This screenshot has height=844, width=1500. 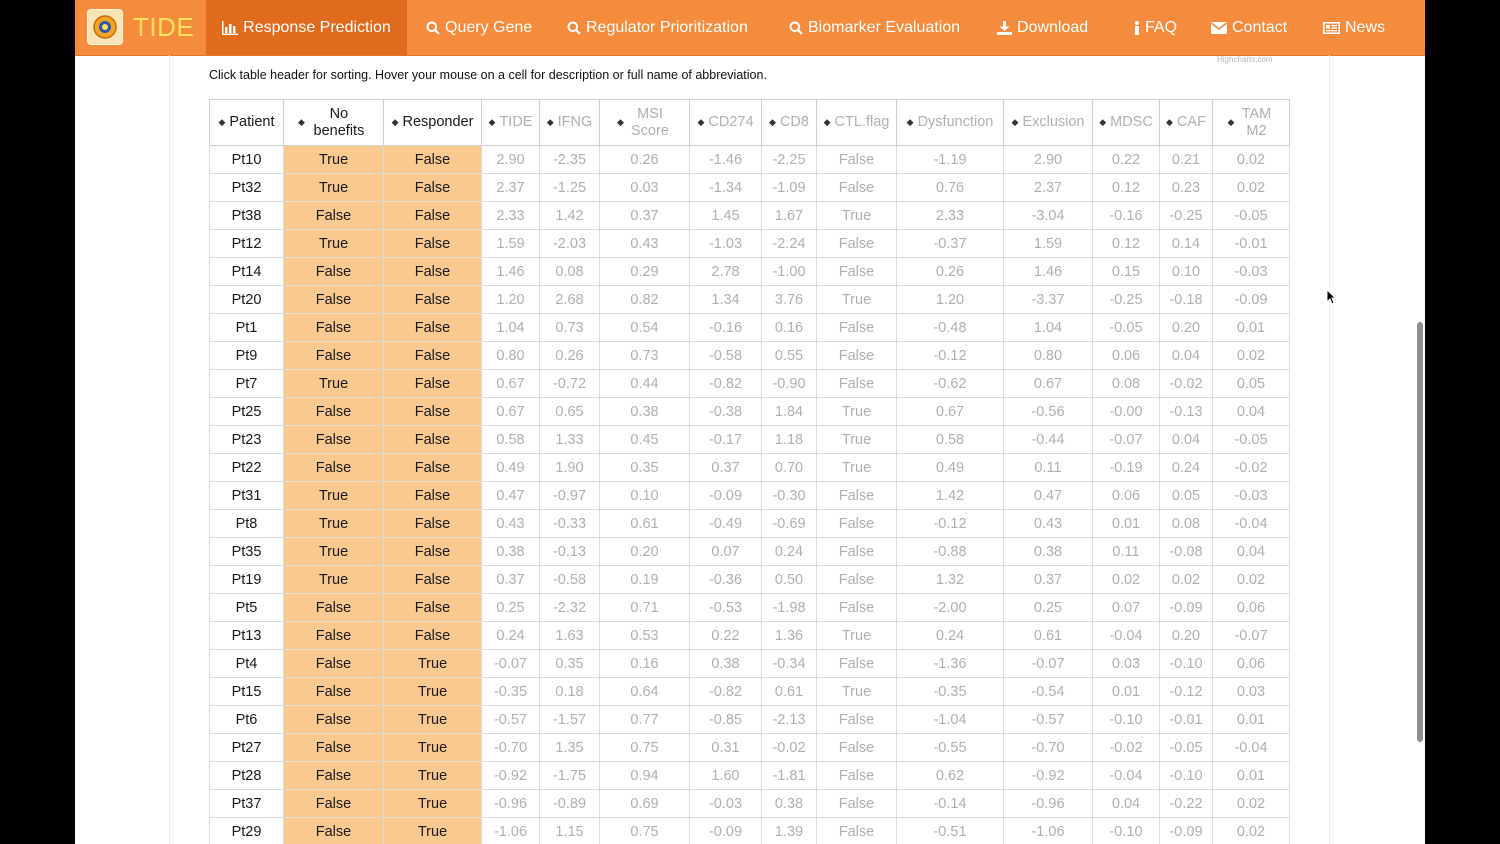 What do you see at coordinates (246, 775) in the screenshot?
I see `table-cell: Pt28` at bounding box center [246, 775].